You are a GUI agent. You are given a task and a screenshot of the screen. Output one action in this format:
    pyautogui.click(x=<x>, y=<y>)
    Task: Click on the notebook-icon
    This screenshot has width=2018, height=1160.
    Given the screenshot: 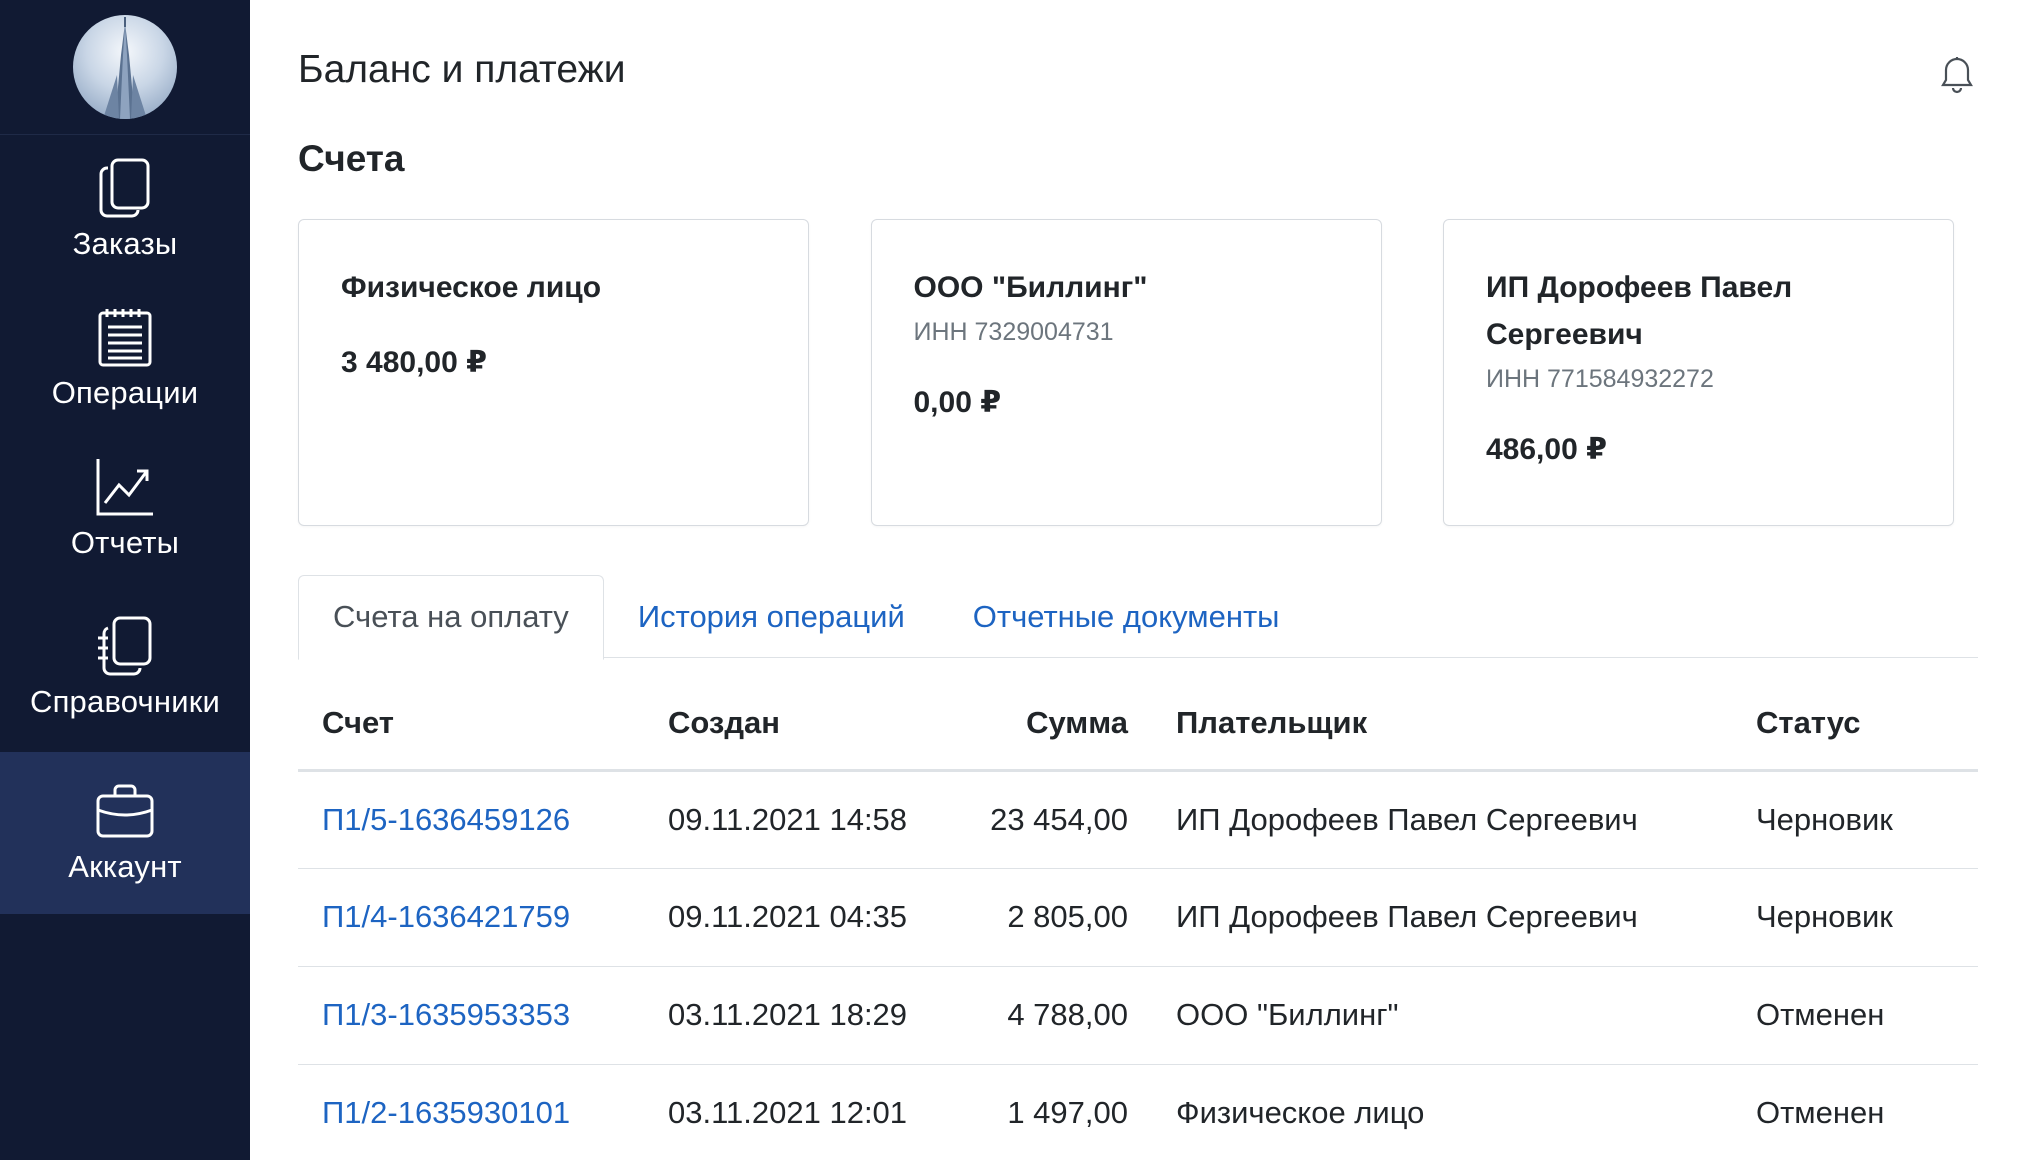 What is the action you would take?
    pyautogui.click(x=125, y=646)
    